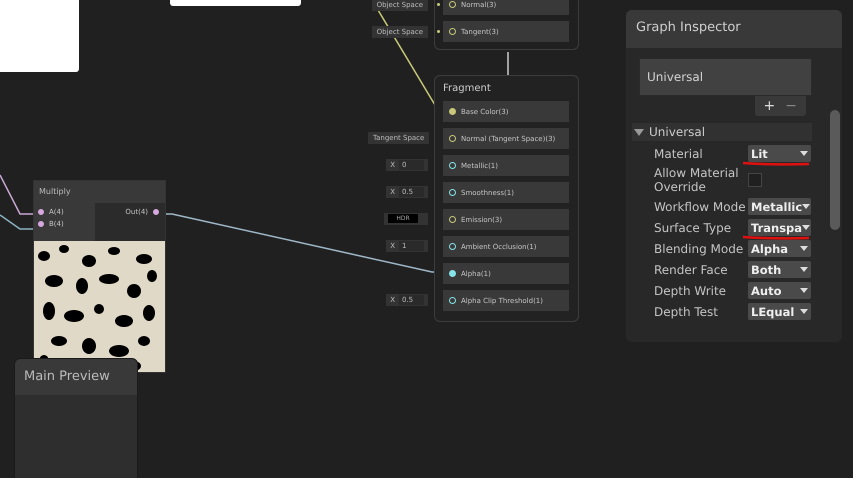  I want to click on node-title: Multiply, so click(99, 192).